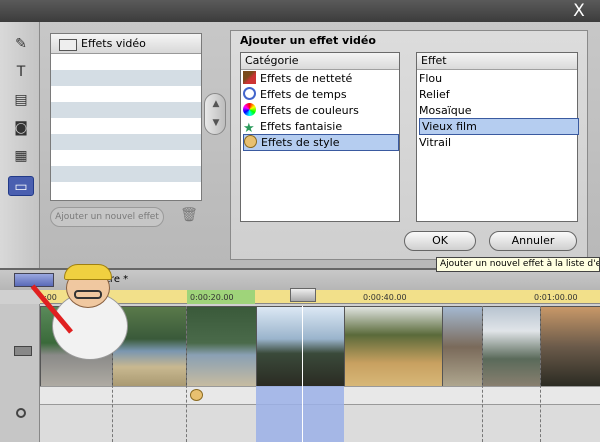  Describe the element at coordinates (301, 110) in the screenshot. I see `category-item: Effets de couleurs` at that location.